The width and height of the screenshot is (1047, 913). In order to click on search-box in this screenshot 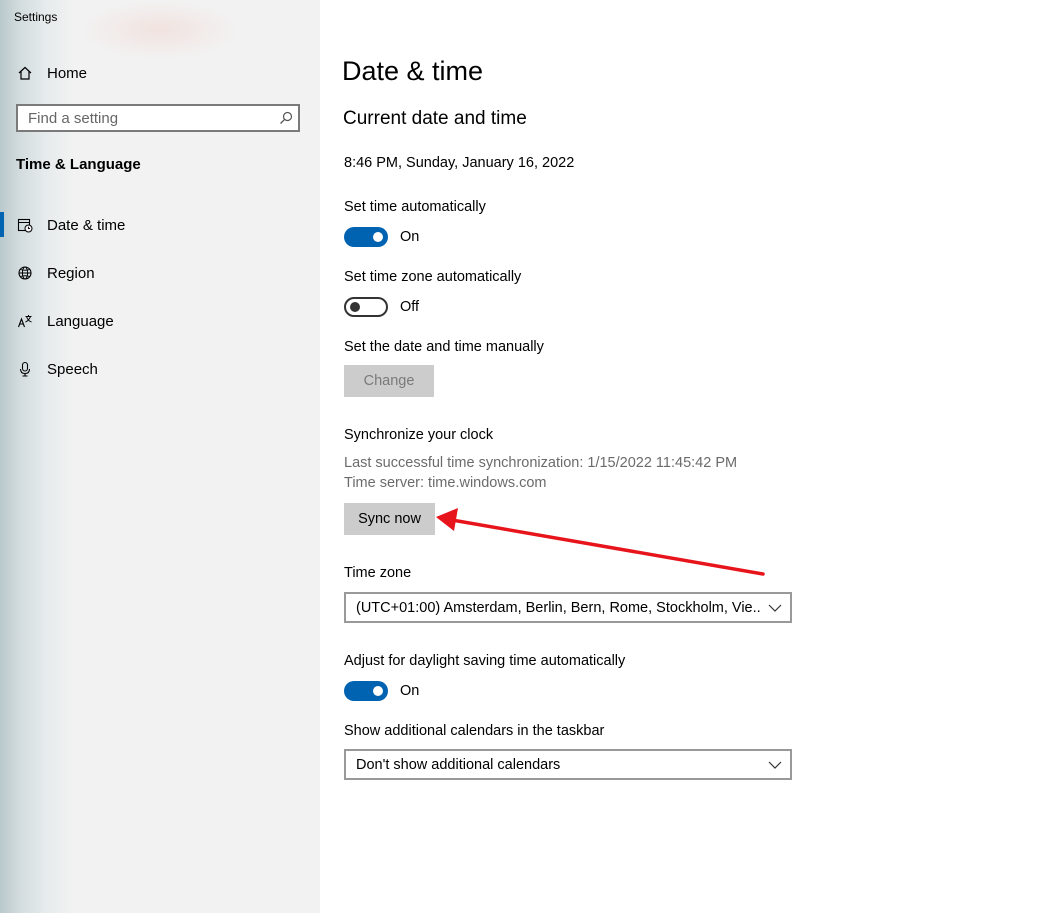, I will do `click(158, 118)`.